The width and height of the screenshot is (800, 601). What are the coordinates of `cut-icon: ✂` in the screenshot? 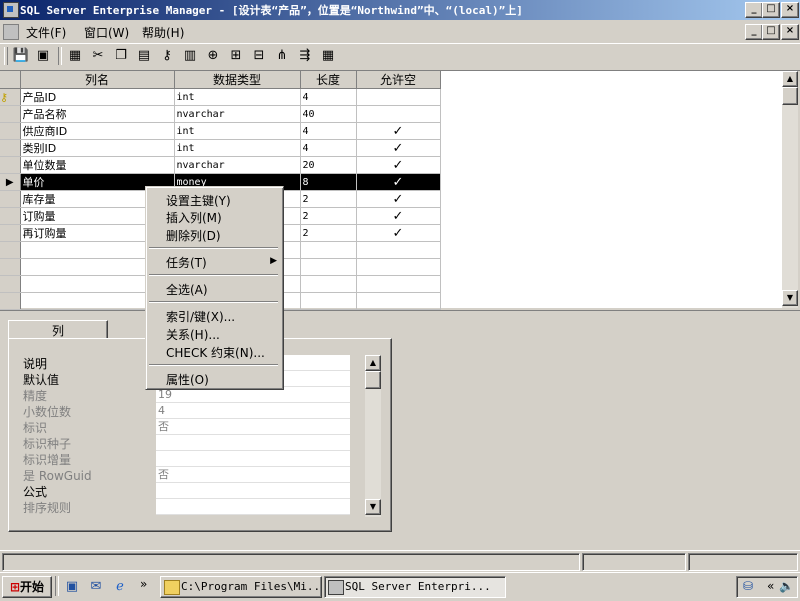 It's located at (98, 56).